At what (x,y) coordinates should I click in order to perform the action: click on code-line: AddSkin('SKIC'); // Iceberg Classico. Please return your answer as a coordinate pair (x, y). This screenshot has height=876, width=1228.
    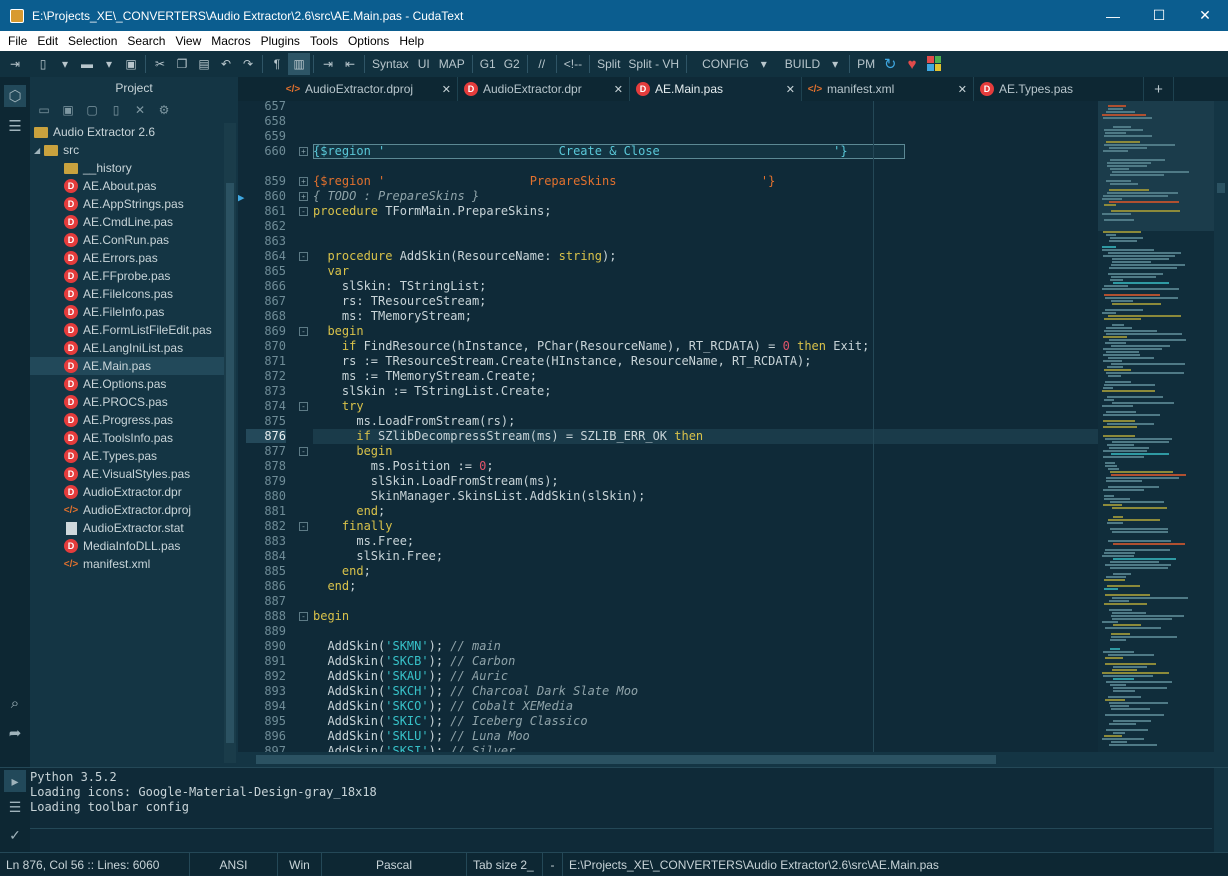
    Looking at the image, I should click on (450, 721).